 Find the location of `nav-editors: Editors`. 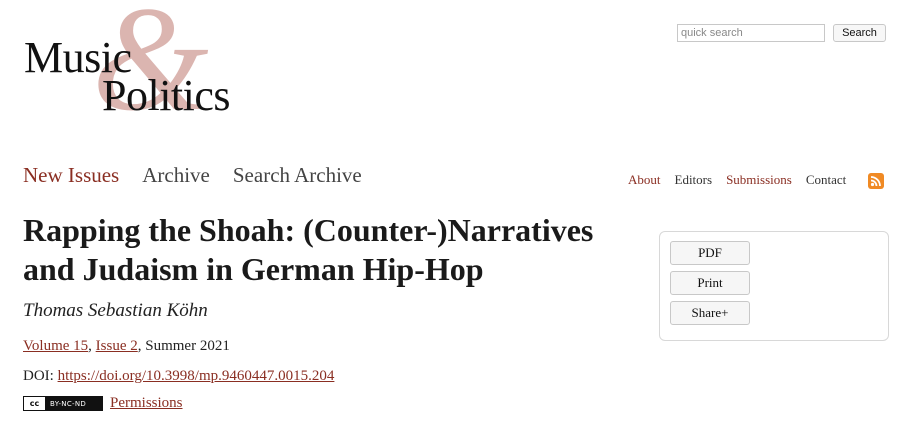

nav-editors: Editors is located at coordinates (694, 180).